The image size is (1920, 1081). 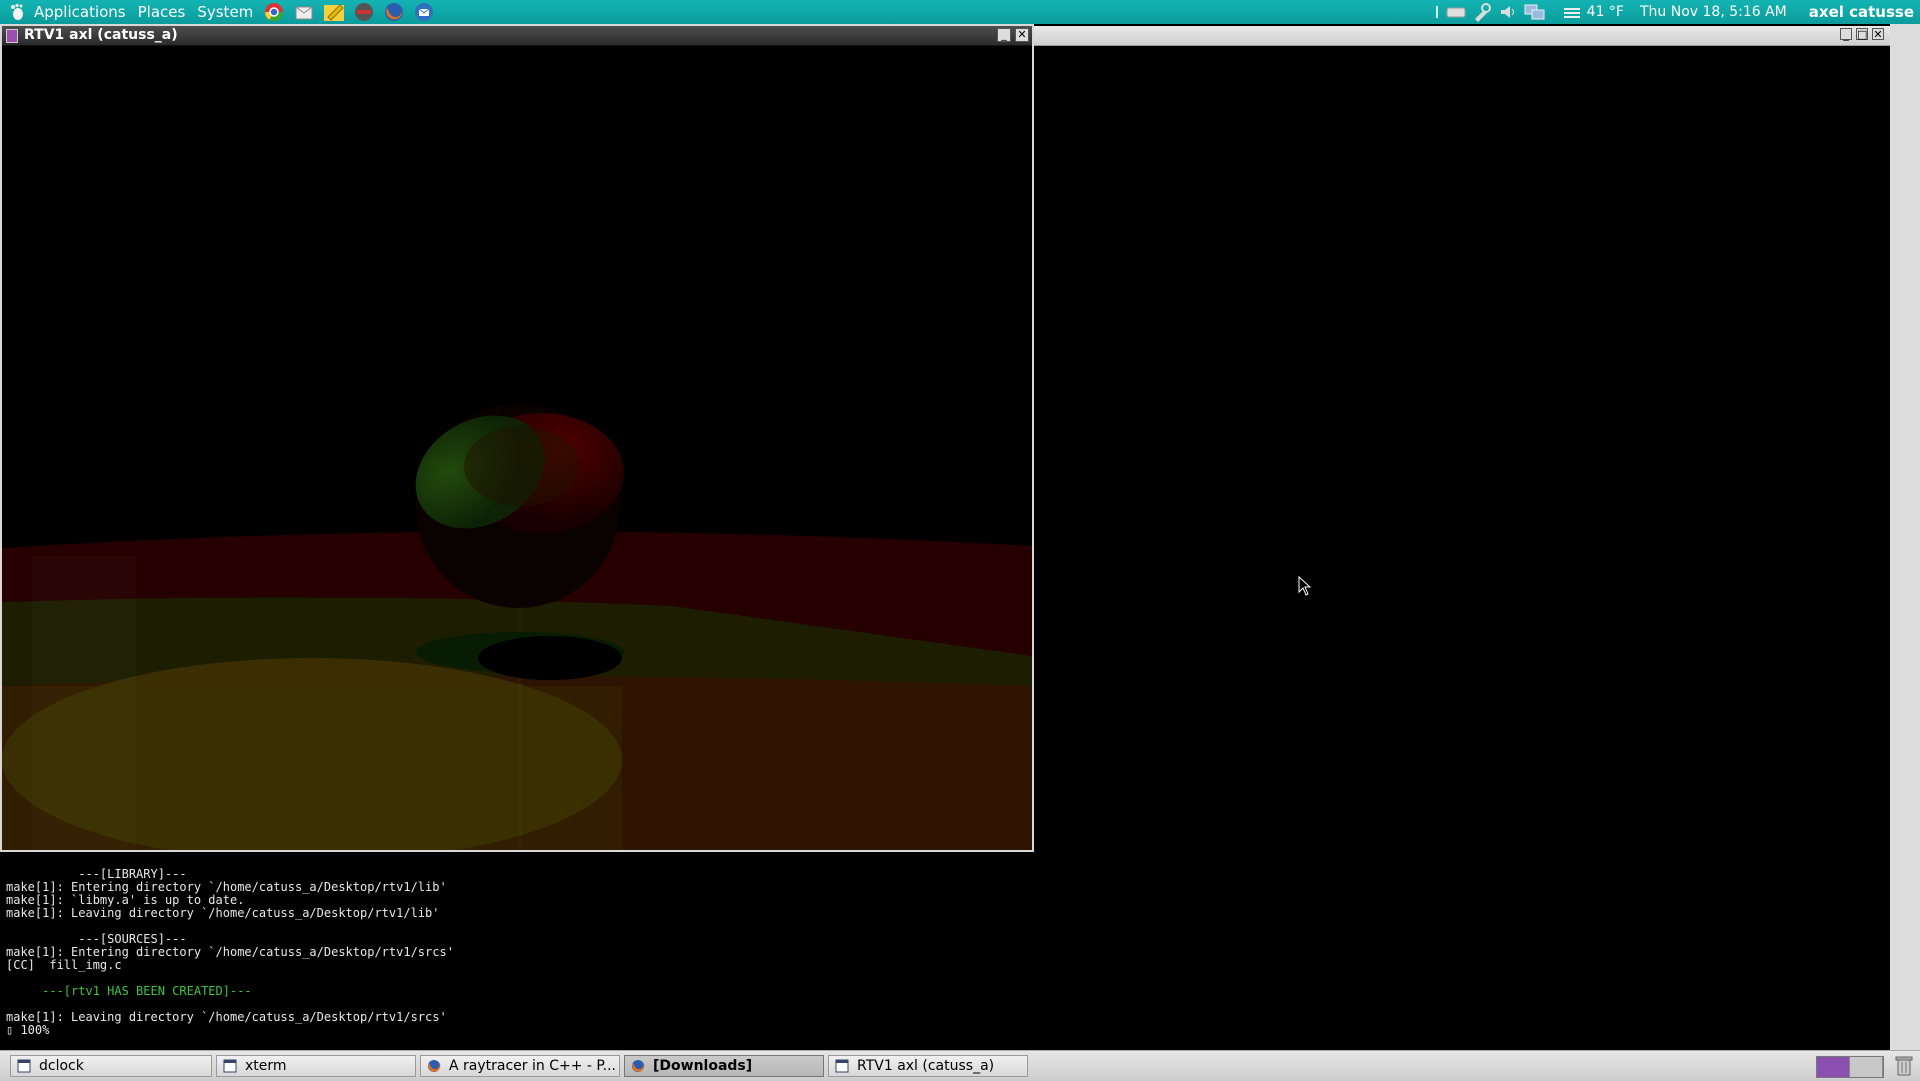 I want to click on menu-places: Places, so click(x=162, y=12).